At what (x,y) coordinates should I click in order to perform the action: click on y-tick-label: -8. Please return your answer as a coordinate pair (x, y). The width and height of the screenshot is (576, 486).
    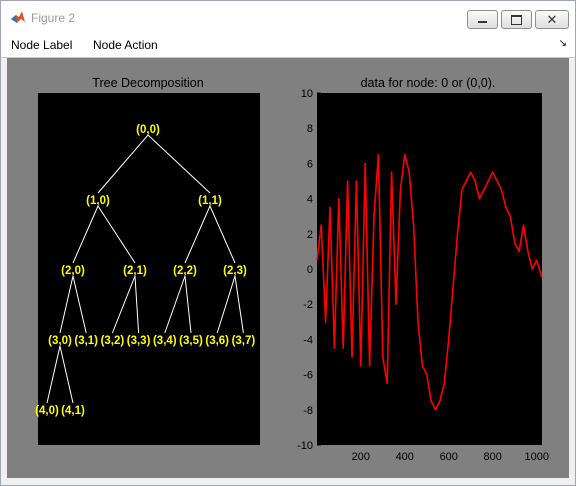
    Looking at the image, I should click on (308, 411).